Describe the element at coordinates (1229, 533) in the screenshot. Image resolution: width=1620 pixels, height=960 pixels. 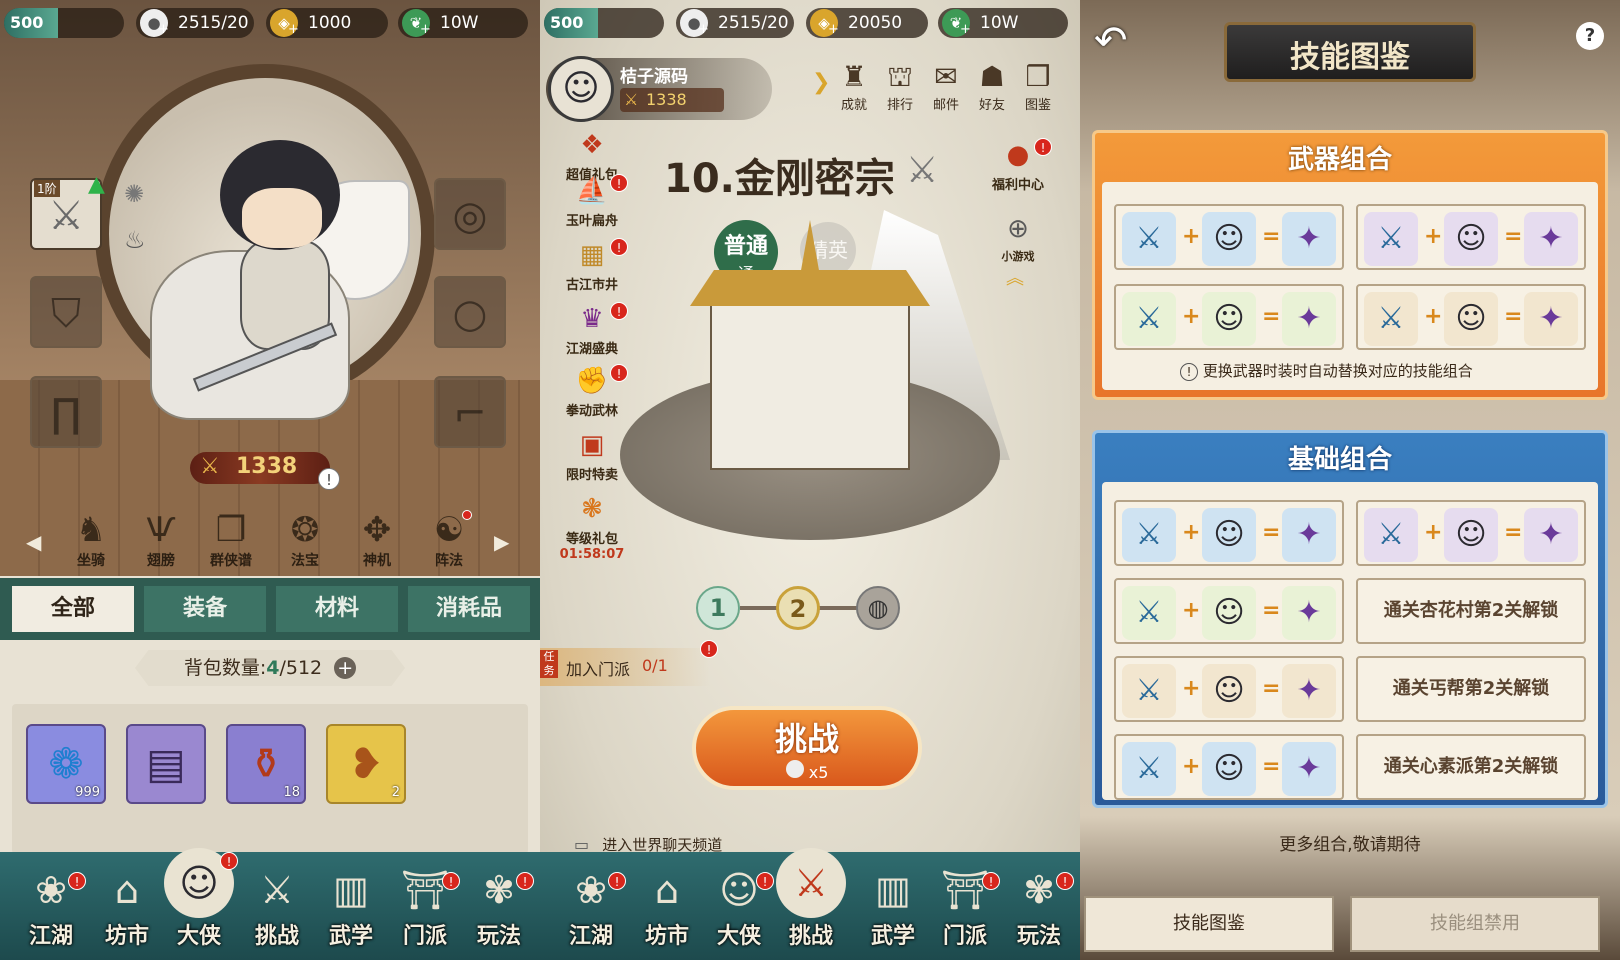
I see `basic-combo-1: ⚔ + ☺ = ✦` at that location.